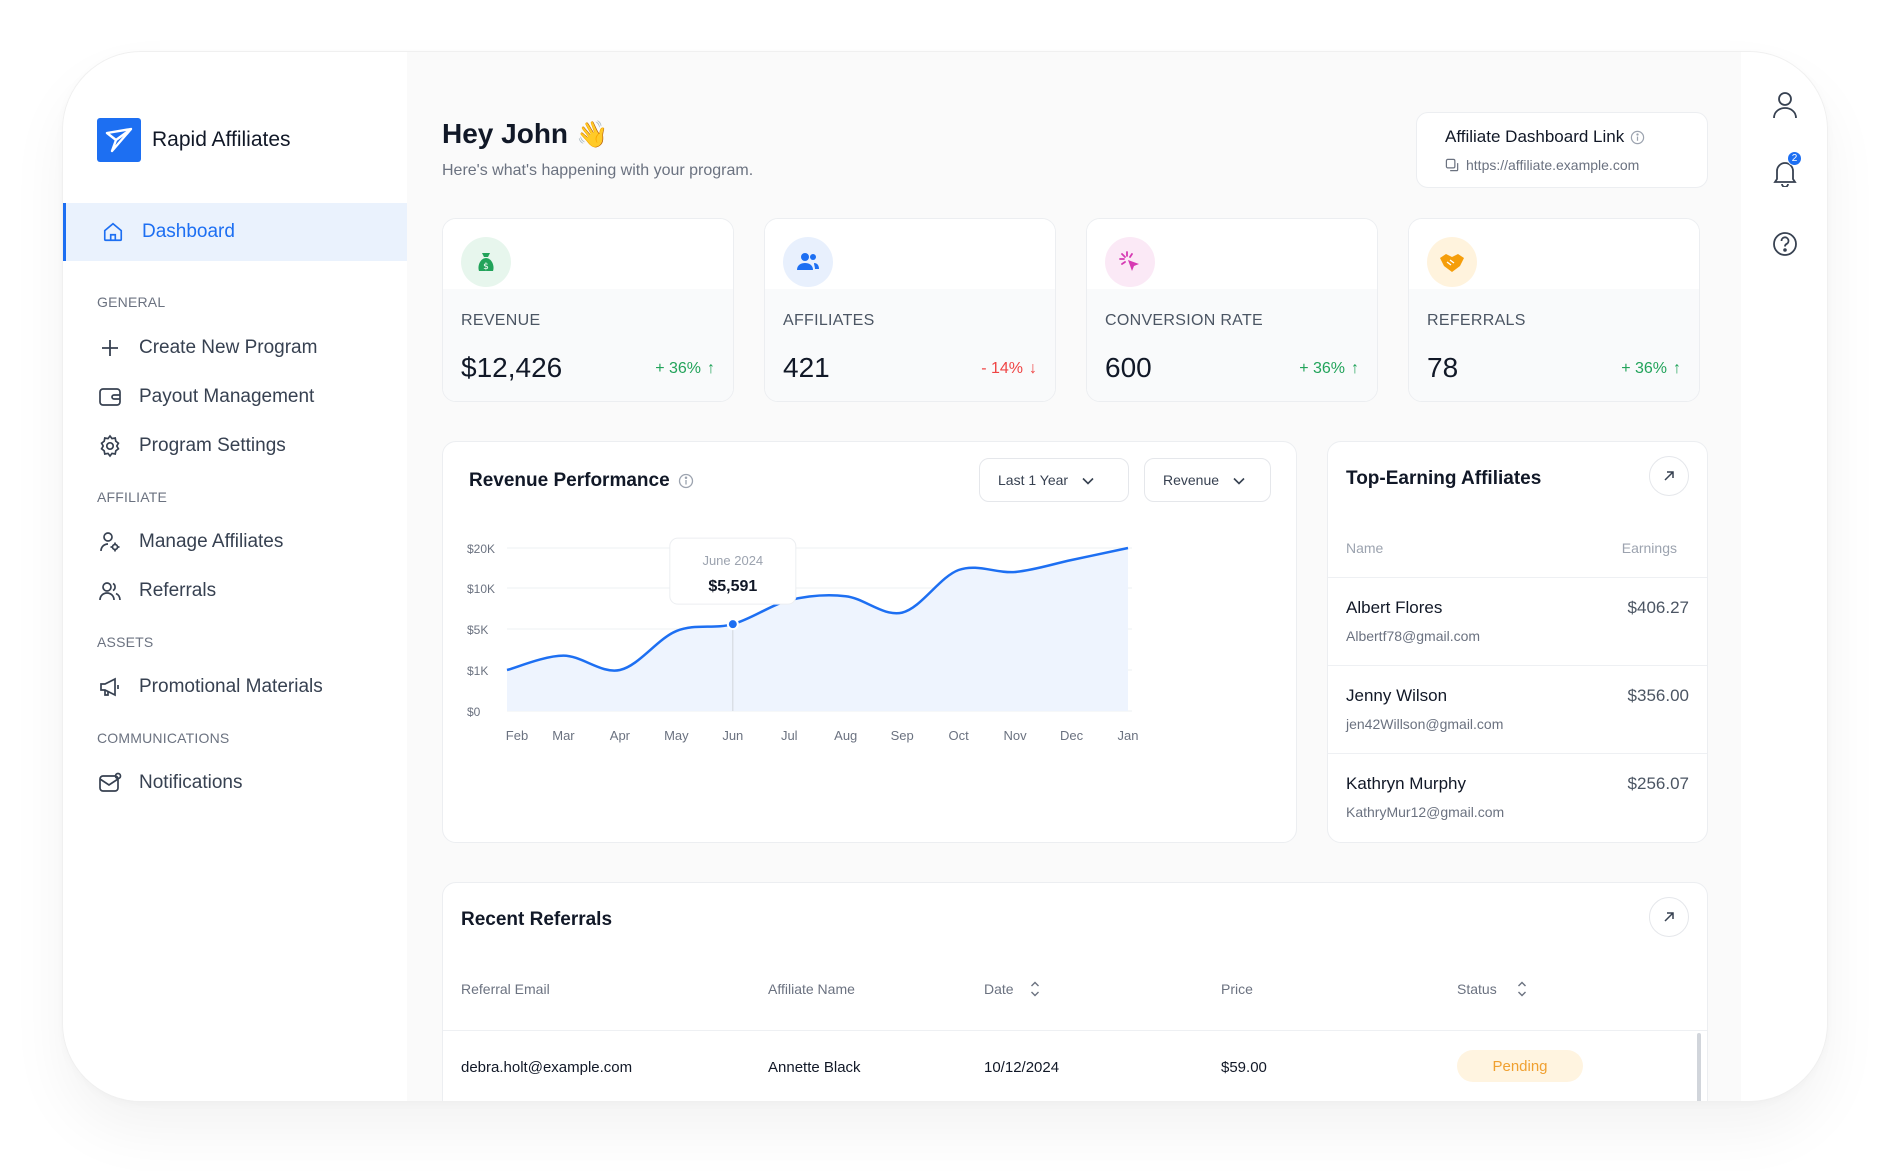 The height and width of the screenshot is (1171, 1890). I want to click on sidebar-item-promotional-materials: Promotional Materials, so click(210, 687).